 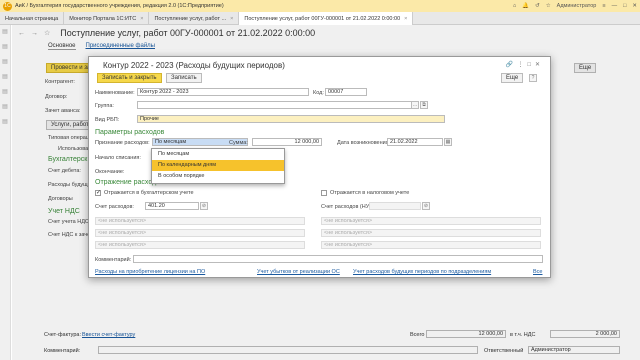 What do you see at coordinates (533, 78) in the screenshot?
I see `help-icon: ?` at bounding box center [533, 78].